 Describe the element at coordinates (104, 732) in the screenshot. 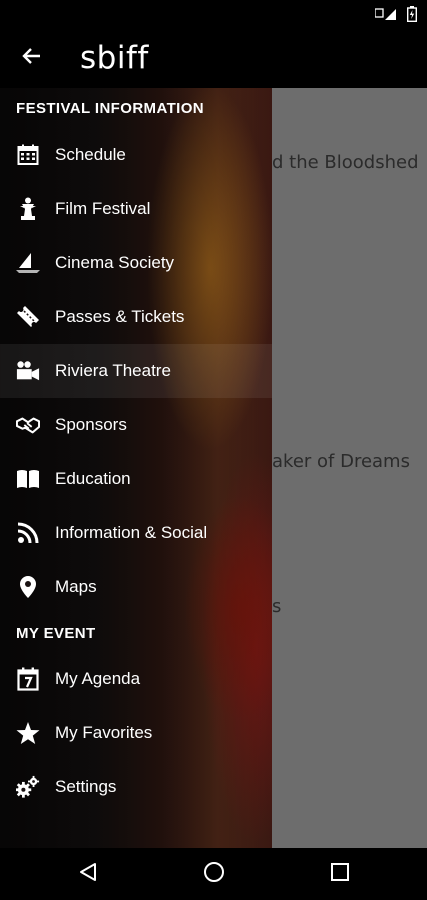

I see `drawer-item-label: My Favorites` at that location.